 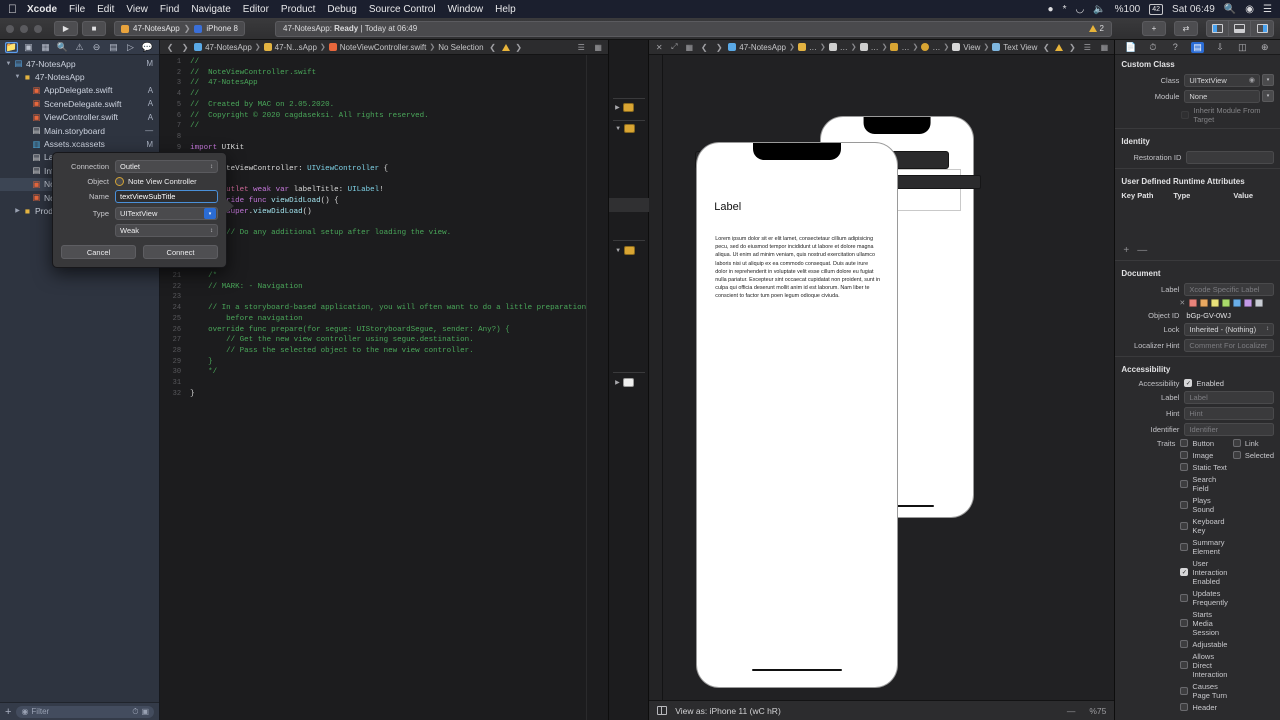 I want to click on breadcrumb-project: 47-NotesApp, so click(x=228, y=47).